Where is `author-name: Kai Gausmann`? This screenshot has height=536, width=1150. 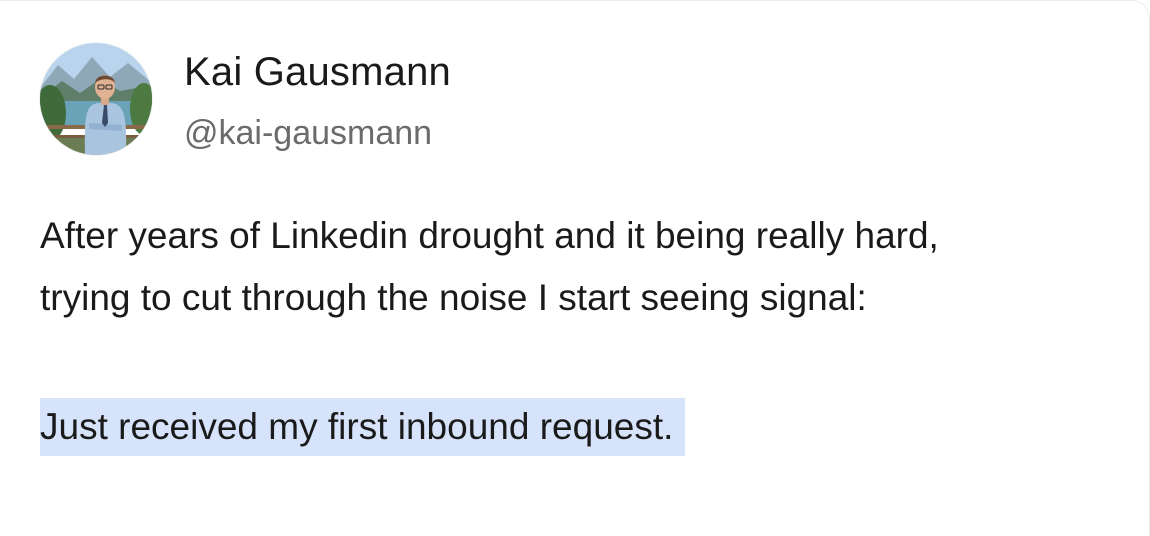
author-name: Kai Gausmann is located at coordinates (317, 72).